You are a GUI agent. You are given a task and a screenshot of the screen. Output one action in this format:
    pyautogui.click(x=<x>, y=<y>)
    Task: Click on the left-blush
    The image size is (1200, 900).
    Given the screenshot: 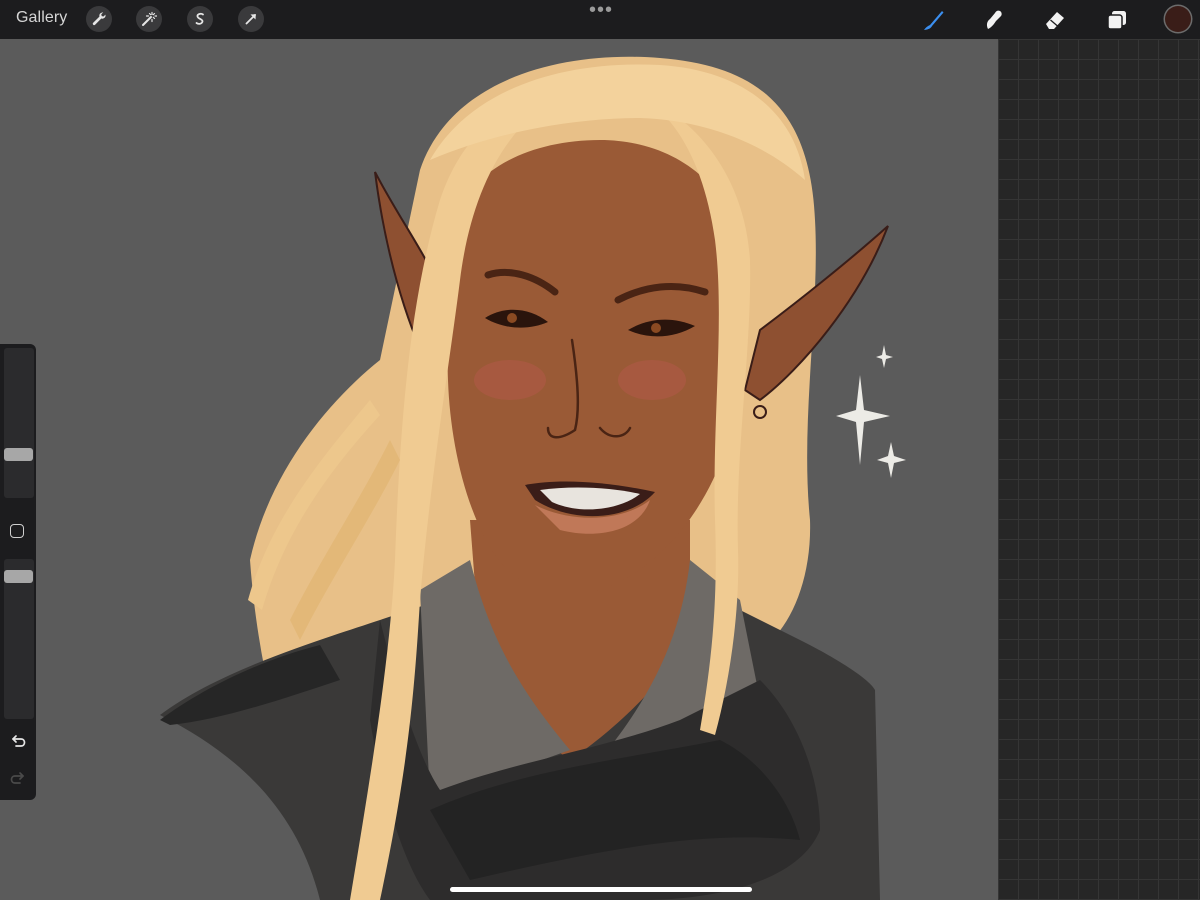 What is the action you would take?
    pyautogui.click(x=510, y=380)
    